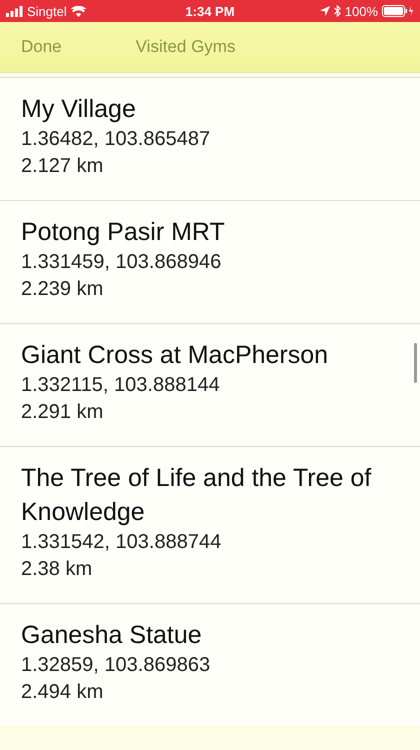 The height and width of the screenshot is (750, 420). What do you see at coordinates (120, 385) in the screenshot?
I see `gym-coordinates: 1.332115, 103.888144` at bounding box center [120, 385].